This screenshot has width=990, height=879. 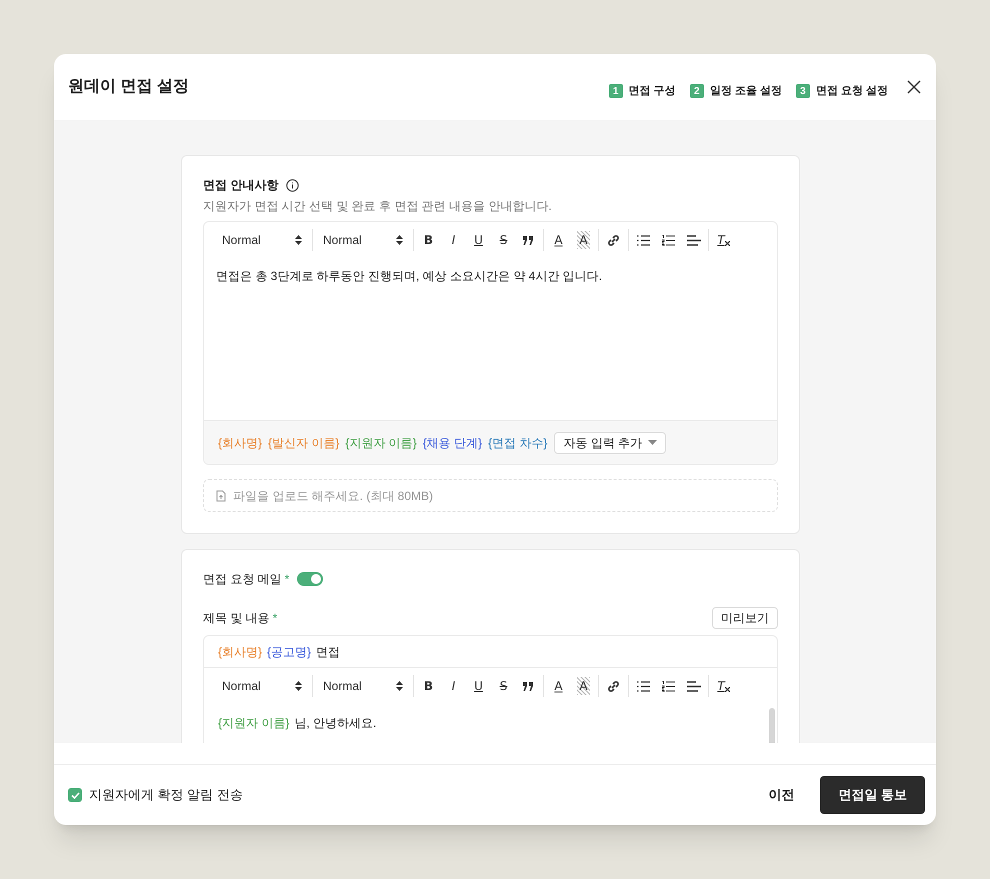 I want to click on body-text: 님, 안녕하세요., so click(x=335, y=723).